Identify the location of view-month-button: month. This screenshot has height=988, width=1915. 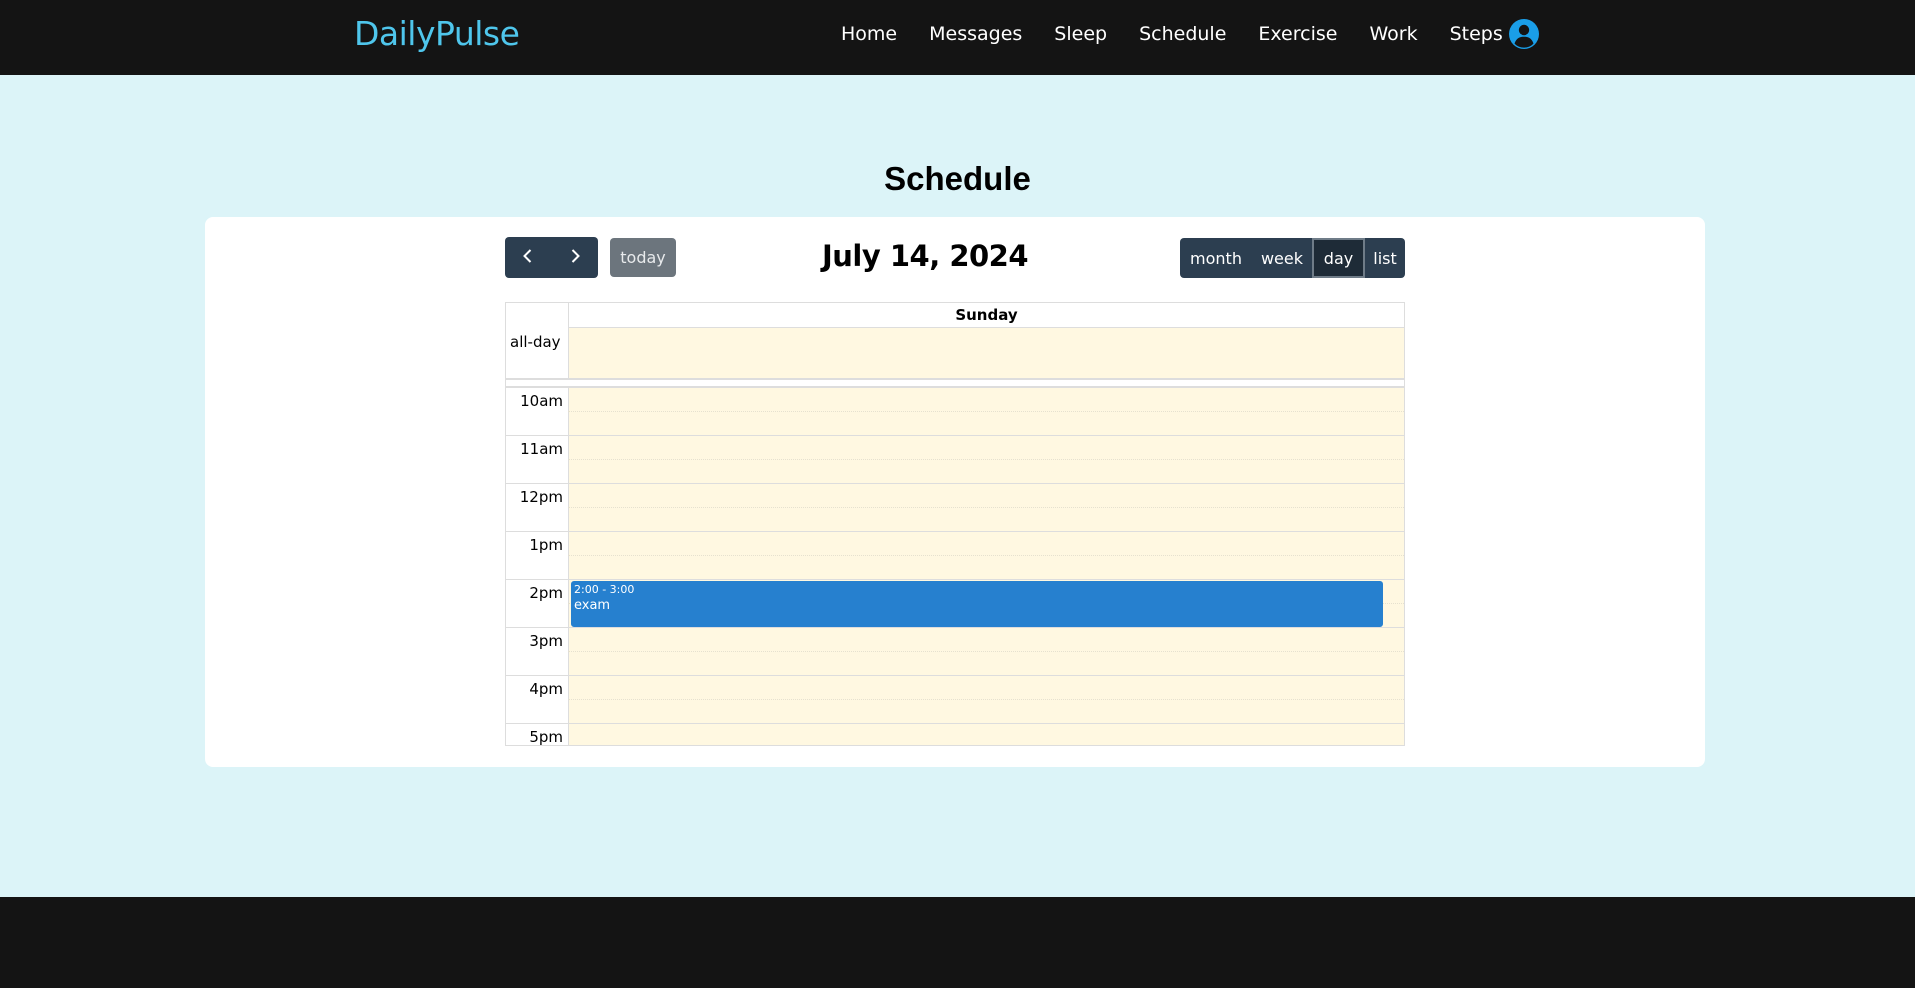
(1216, 258).